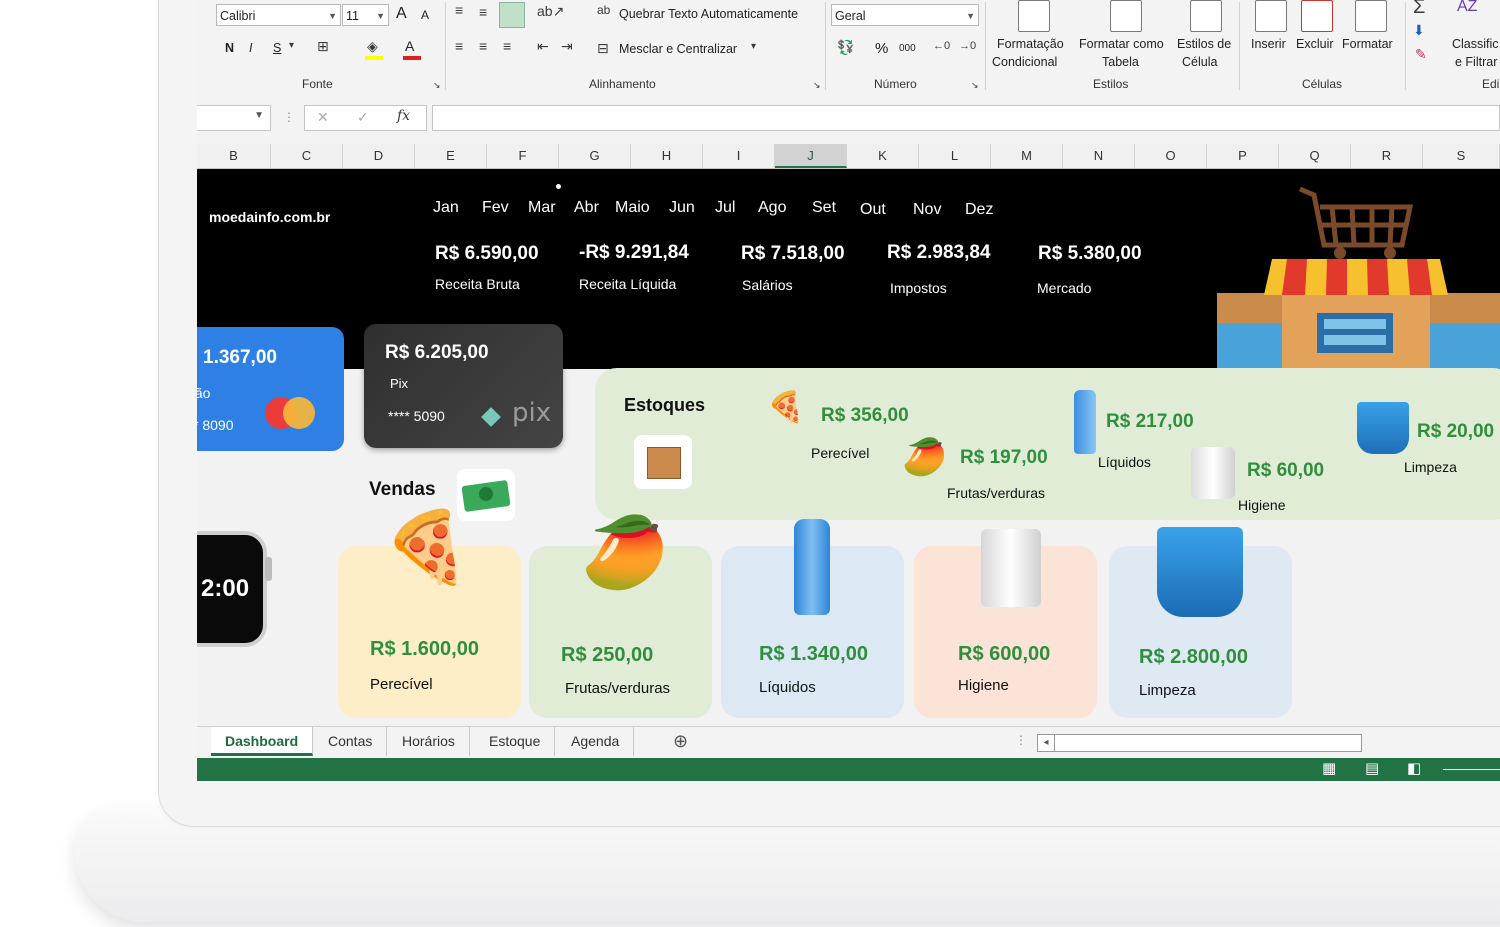 This screenshot has width=1500, height=927. Describe the element at coordinates (1243, 156) in the screenshot. I see `column-header: P` at that location.